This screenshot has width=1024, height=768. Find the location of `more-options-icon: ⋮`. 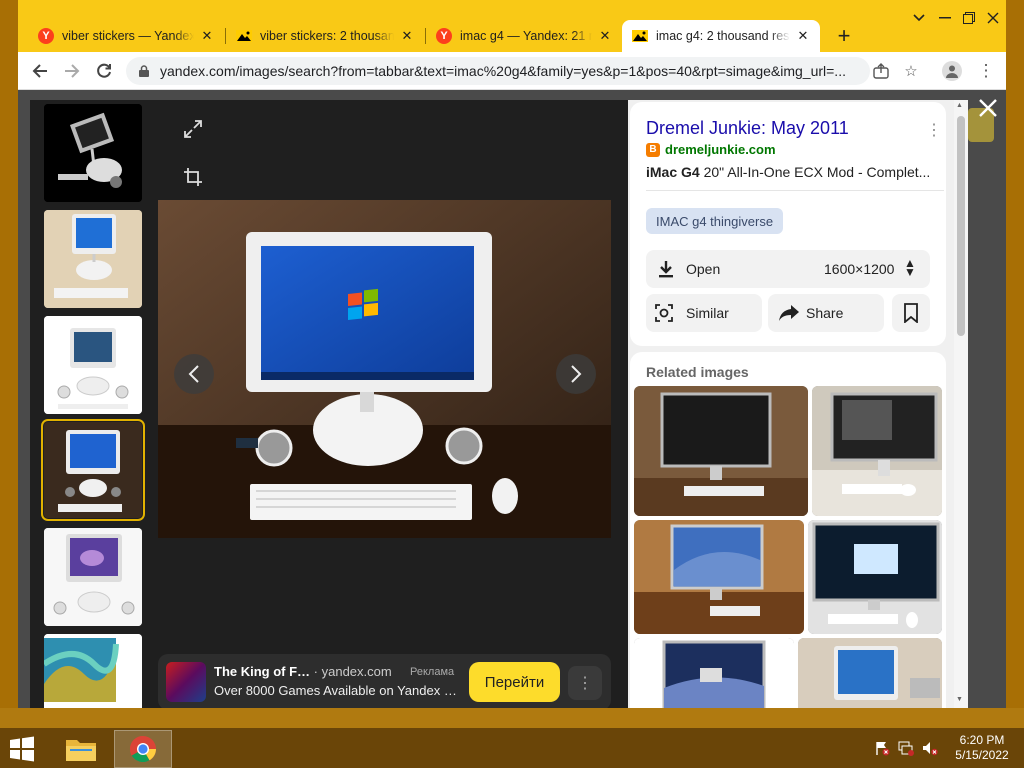

more-options-icon: ⋮ is located at coordinates (934, 130).